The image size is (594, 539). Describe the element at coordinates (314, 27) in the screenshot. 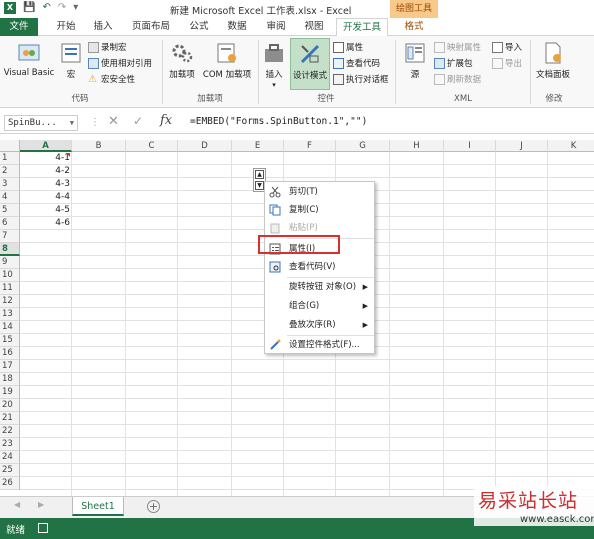

I see `tab-view: 视图` at that location.